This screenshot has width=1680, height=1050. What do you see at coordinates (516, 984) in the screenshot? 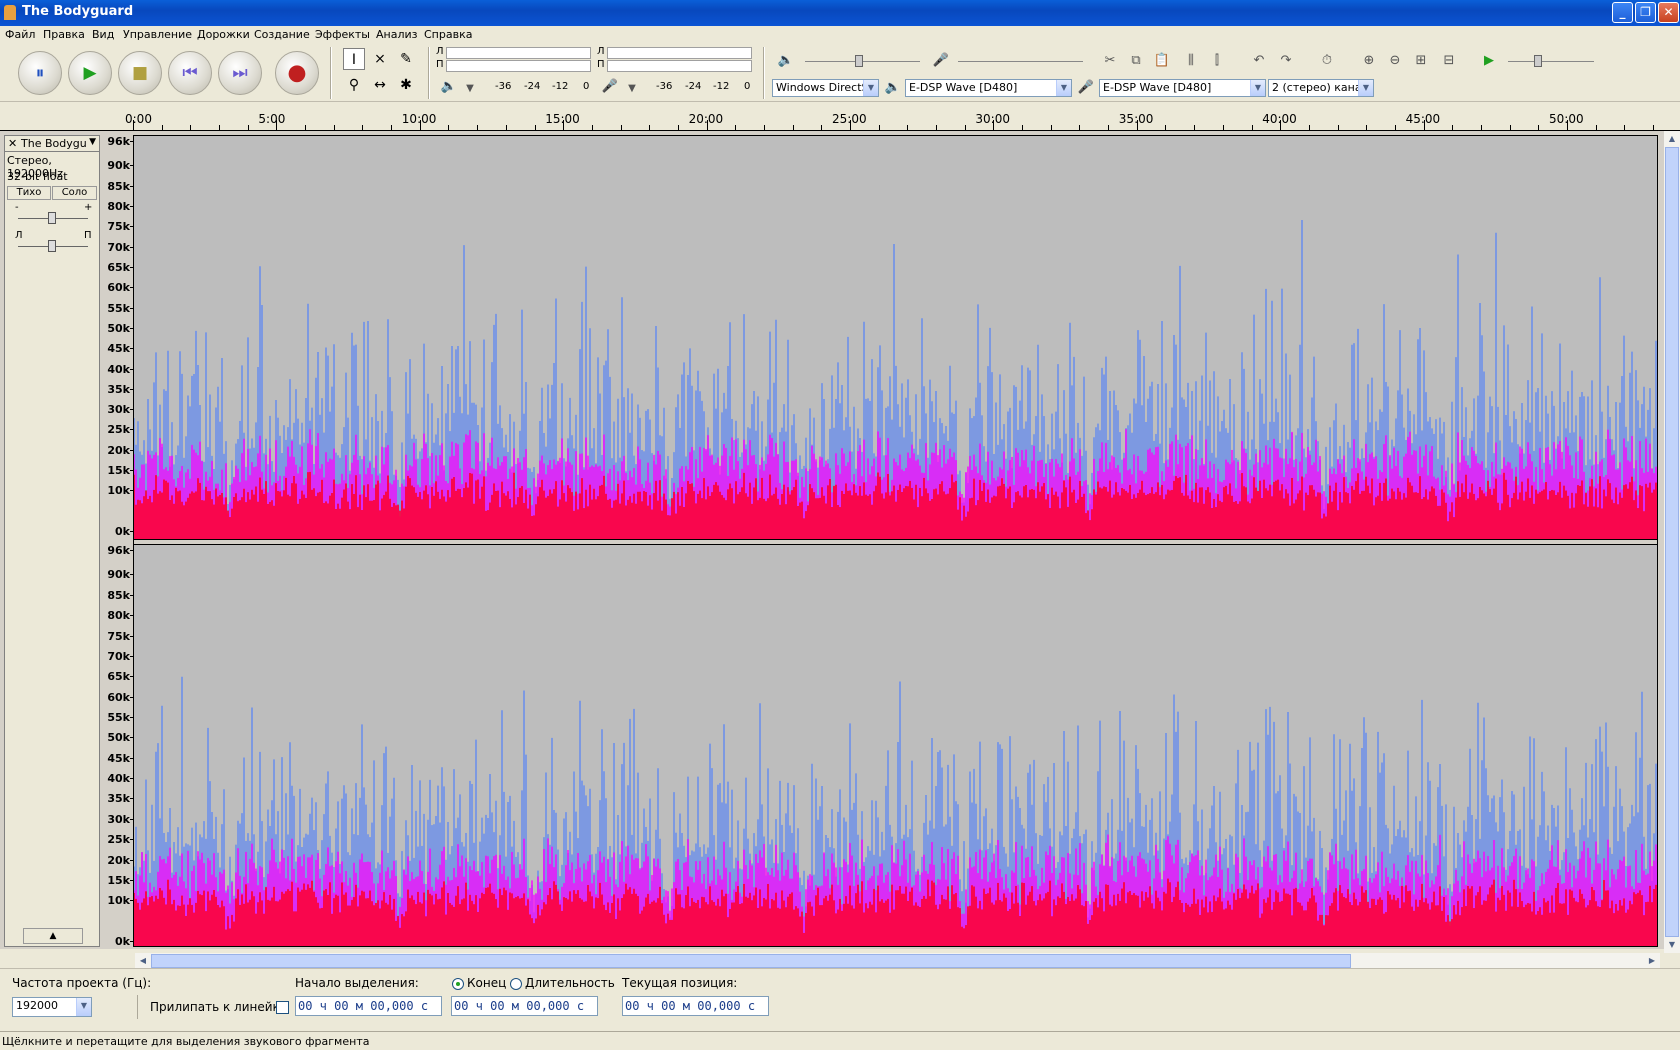
I see `length-radio` at bounding box center [516, 984].